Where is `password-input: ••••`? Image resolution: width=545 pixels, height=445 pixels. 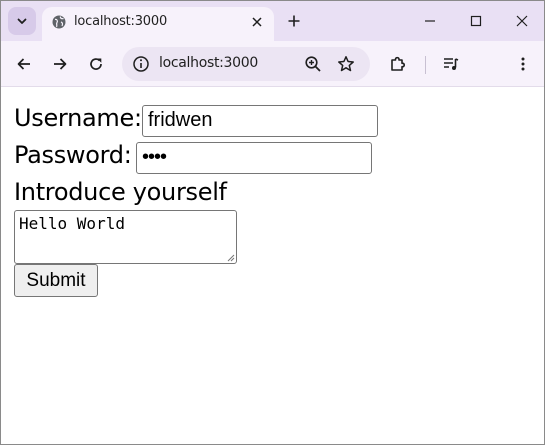 password-input: •••• is located at coordinates (254, 158).